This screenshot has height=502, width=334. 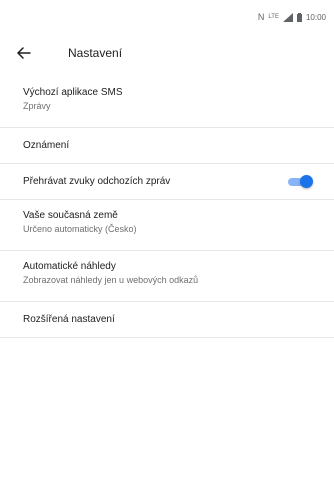 What do you see at coordinates (69, 266) in the screenshot?
I see `setting-title: Automatické náhledy` at bounding box center [69, 266].